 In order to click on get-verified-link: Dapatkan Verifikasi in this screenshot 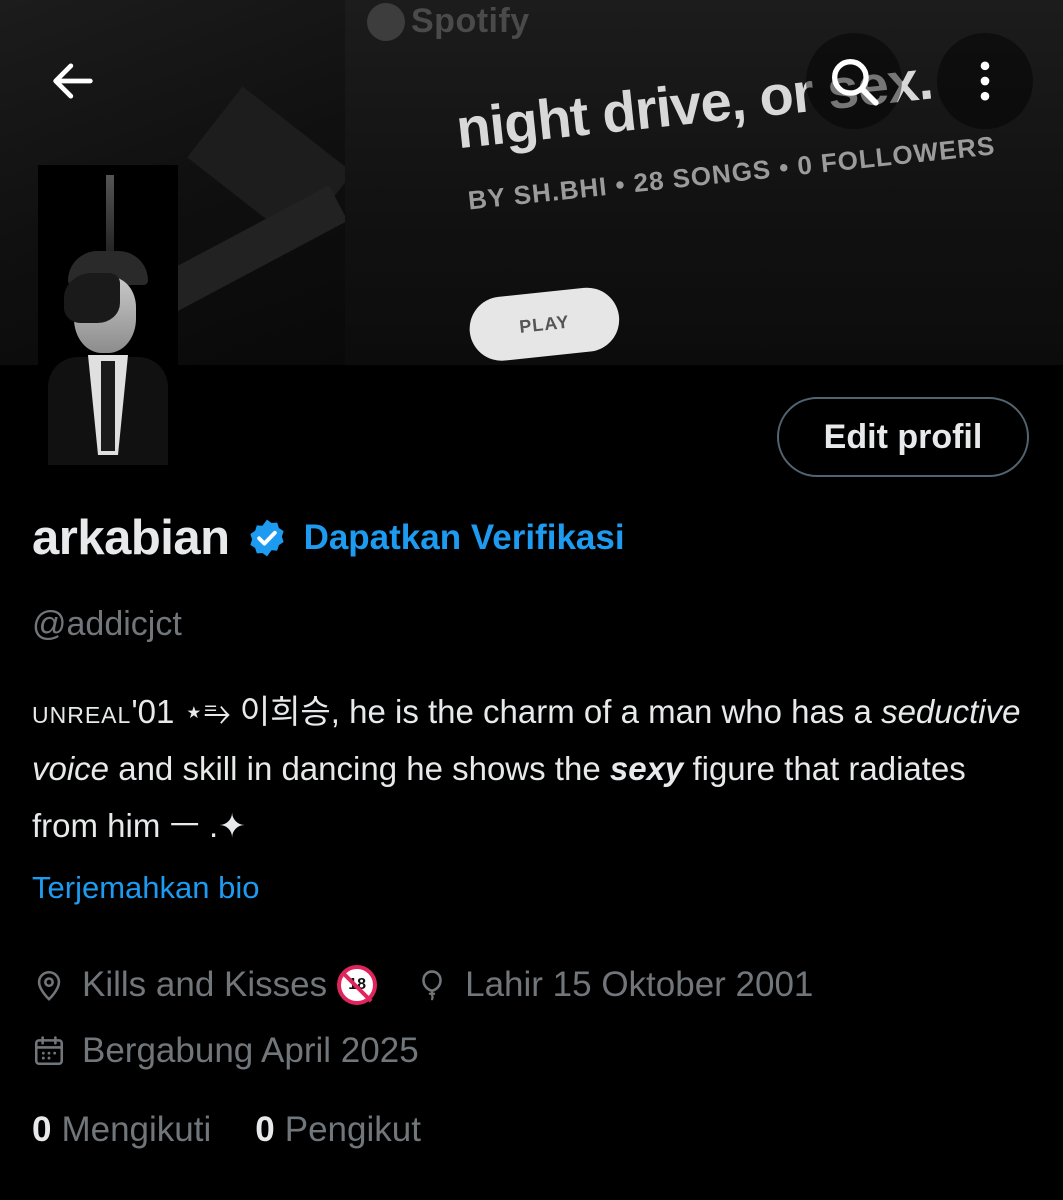, I will do `click(464, 538)`.